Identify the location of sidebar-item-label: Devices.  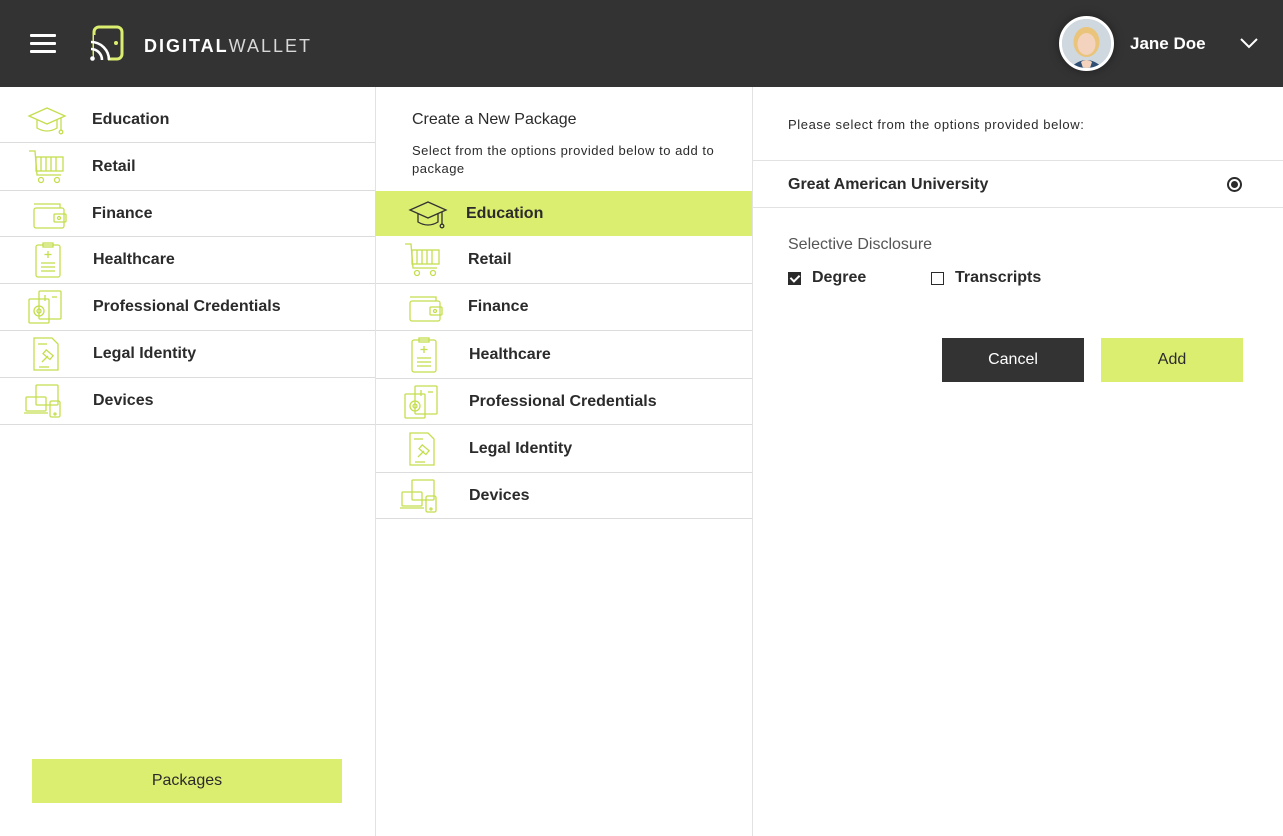
(123, 400).